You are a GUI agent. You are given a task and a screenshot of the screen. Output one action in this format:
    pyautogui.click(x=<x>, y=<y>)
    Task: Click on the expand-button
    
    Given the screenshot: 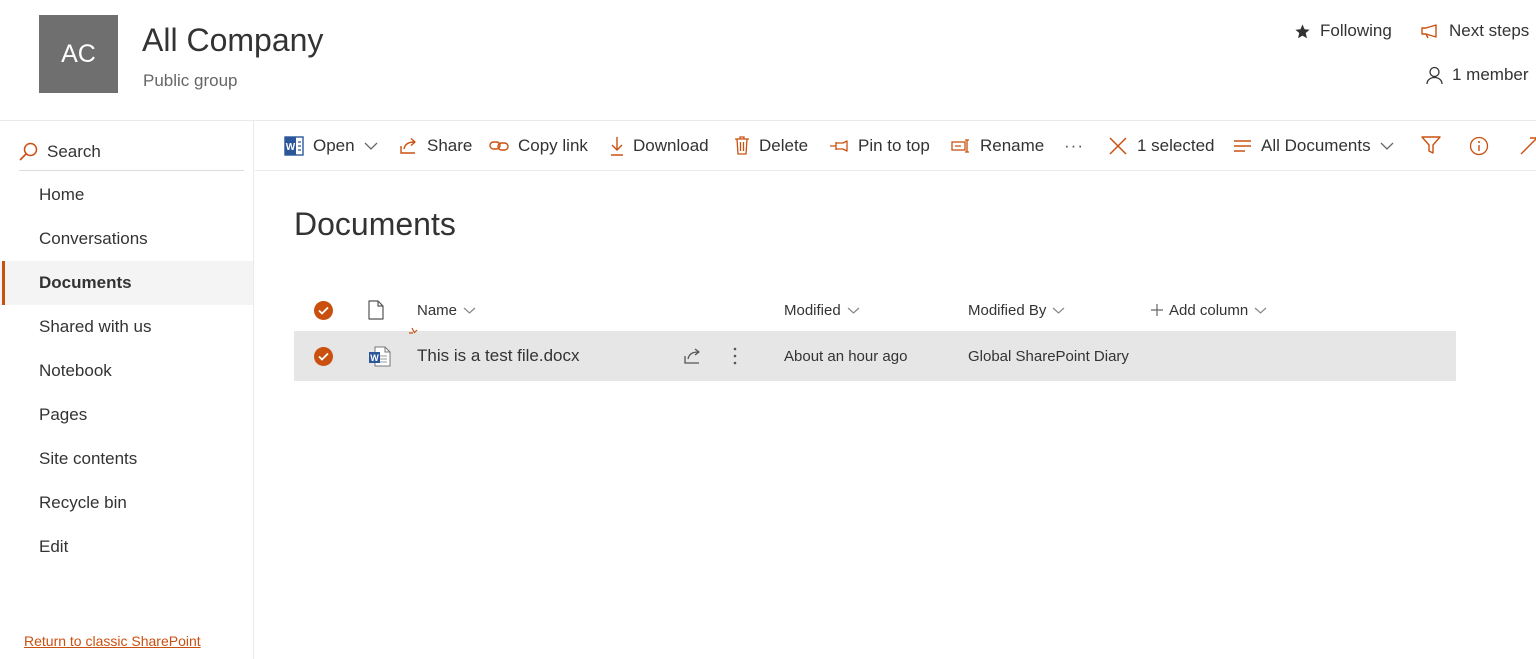 What is the action you would take?
    pyautogui.click(x=1528, y=145)
    